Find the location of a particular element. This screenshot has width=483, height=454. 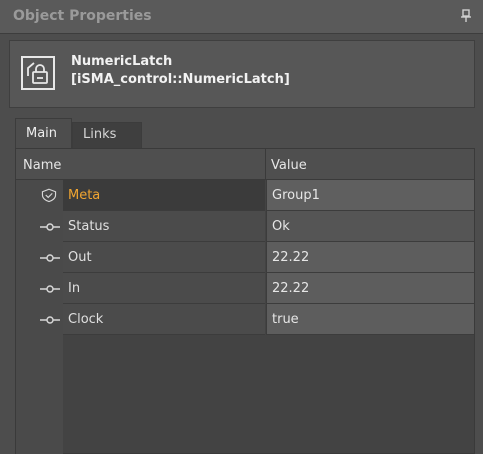

property-value-cell: true is located at coordinates (370, 319).